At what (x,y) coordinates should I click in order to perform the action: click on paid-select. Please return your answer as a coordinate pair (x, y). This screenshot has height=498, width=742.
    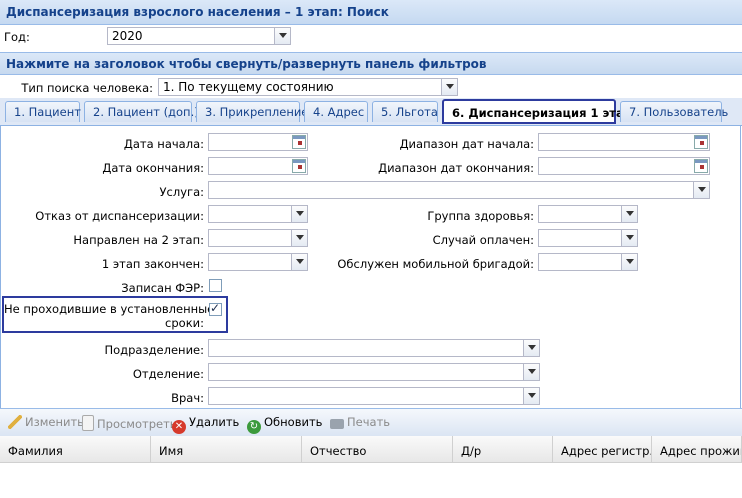
    Looking at the image, I should click on (588, 238).